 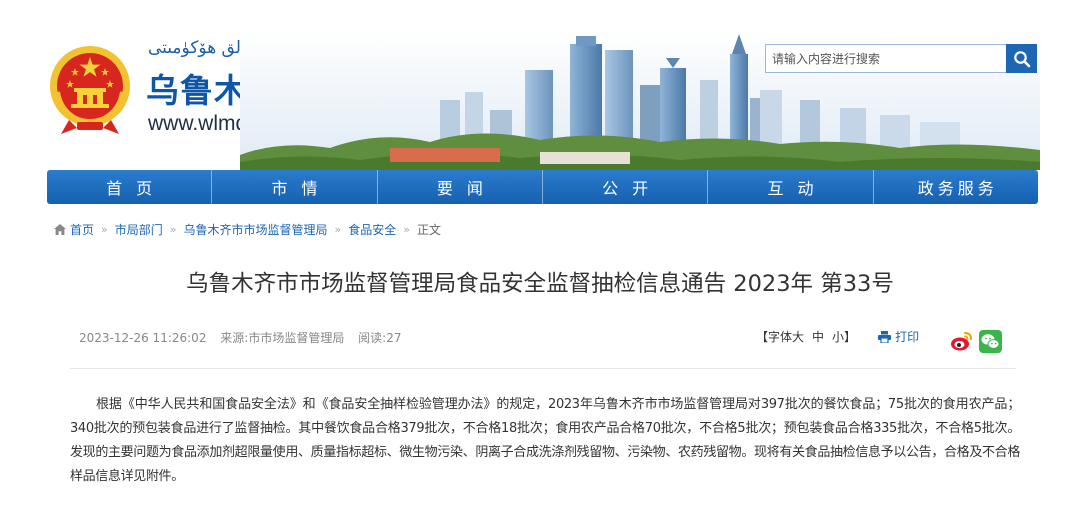 I want to click on search-box, so click(x=901, y=58).